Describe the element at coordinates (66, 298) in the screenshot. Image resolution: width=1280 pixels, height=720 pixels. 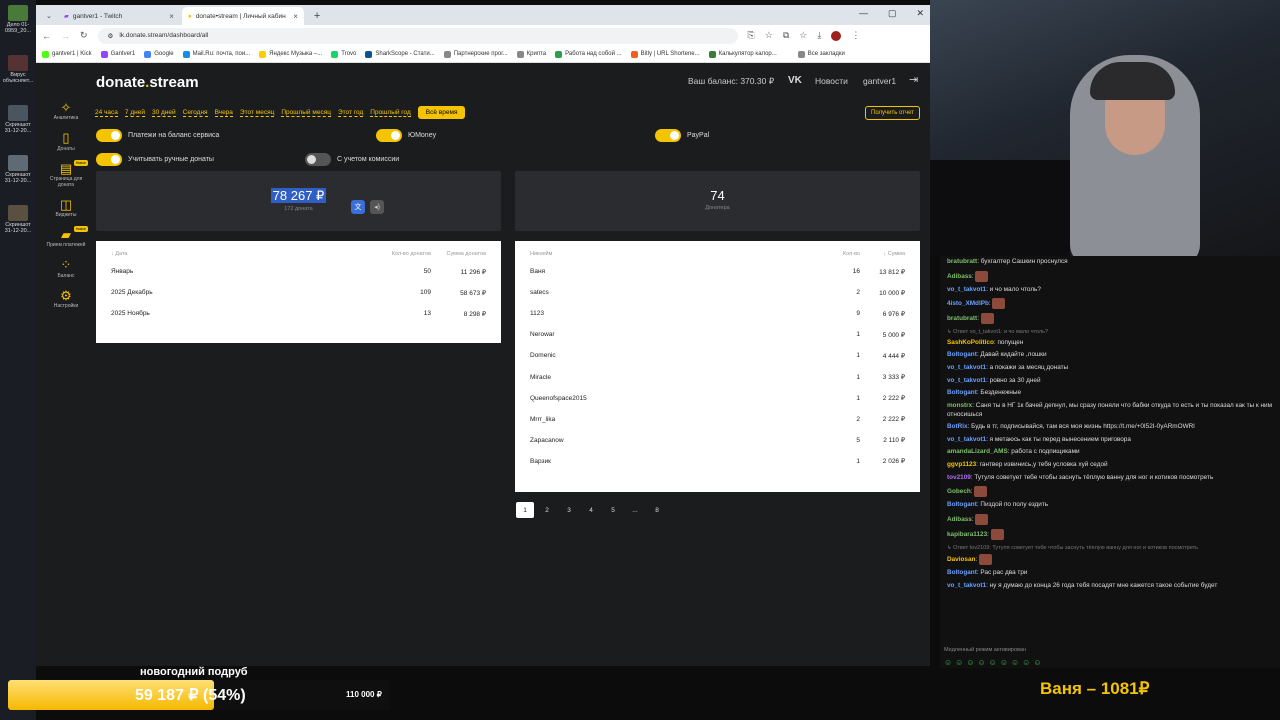
I see `sidebar-item: ⚙ Настройки` at that location.